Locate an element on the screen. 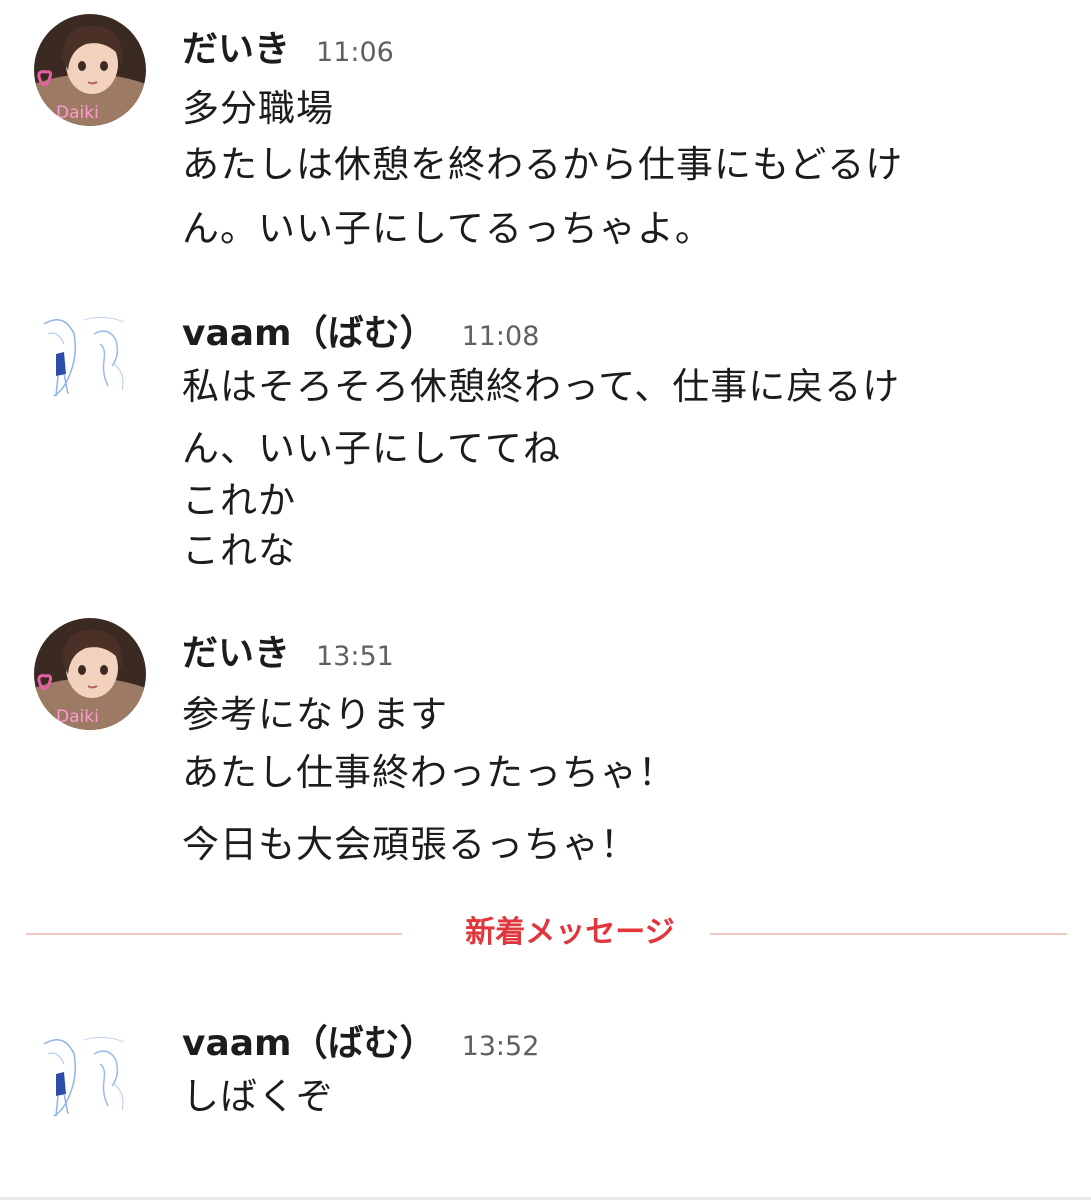  message-text-line: ん、いい子にしててね is located at coordinates (371, 448).